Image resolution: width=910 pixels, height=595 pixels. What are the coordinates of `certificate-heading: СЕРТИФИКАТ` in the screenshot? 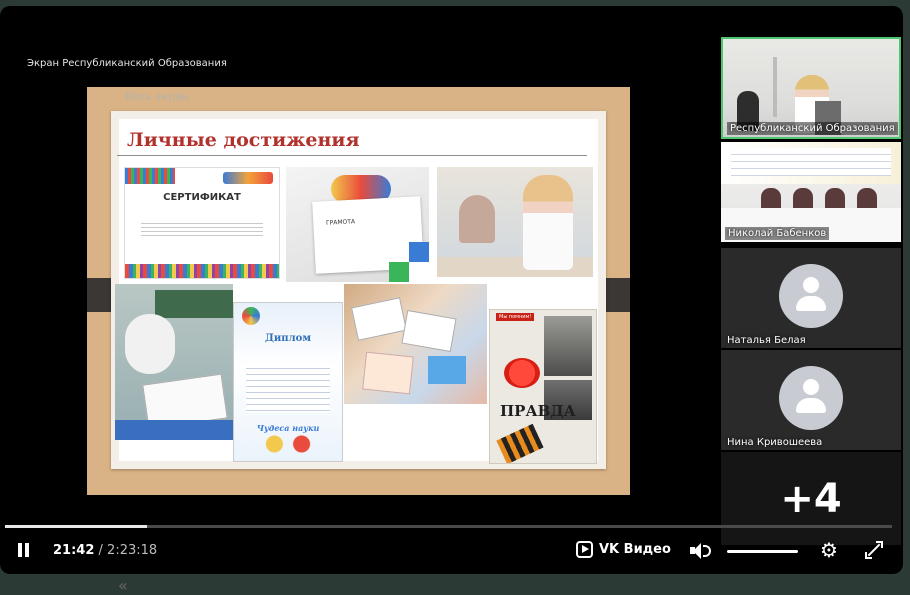 It's located at (202, 197).